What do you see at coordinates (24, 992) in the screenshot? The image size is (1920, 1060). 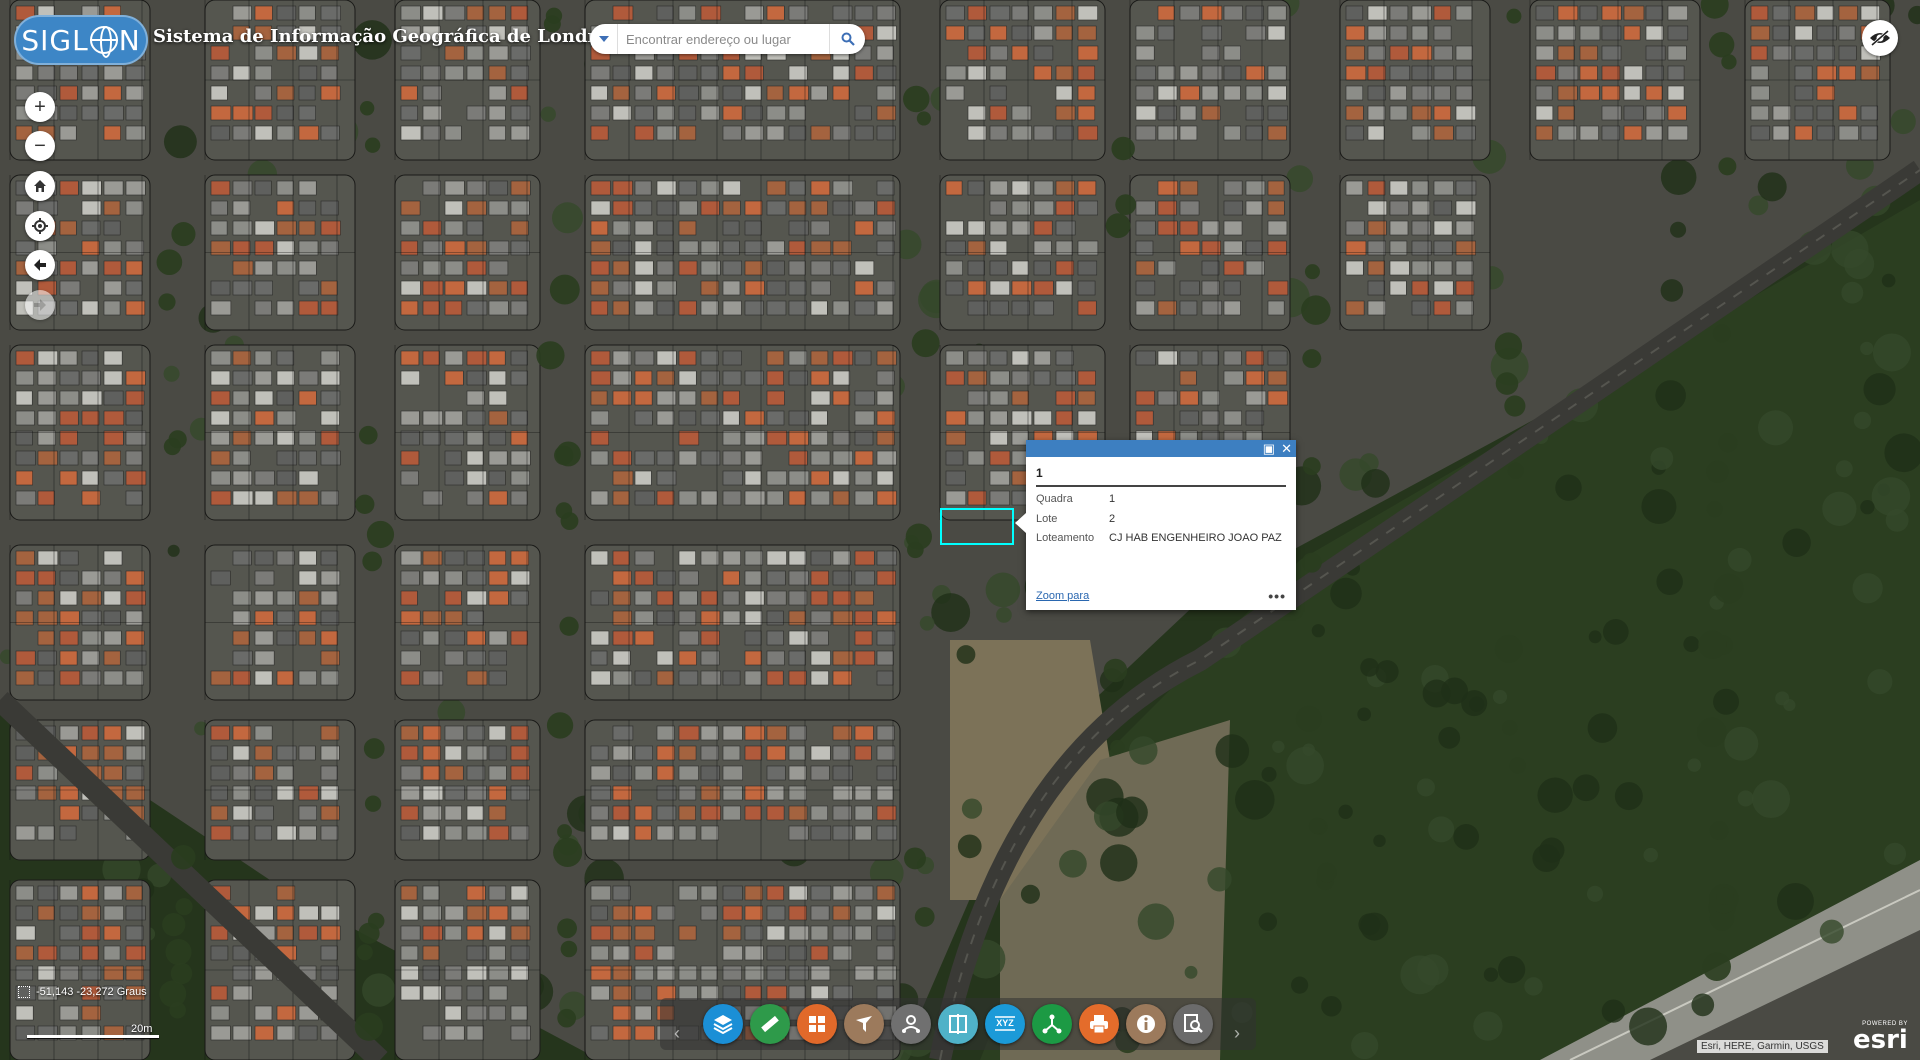 I see `crosshair-icon` at bounding box center [24, 992].